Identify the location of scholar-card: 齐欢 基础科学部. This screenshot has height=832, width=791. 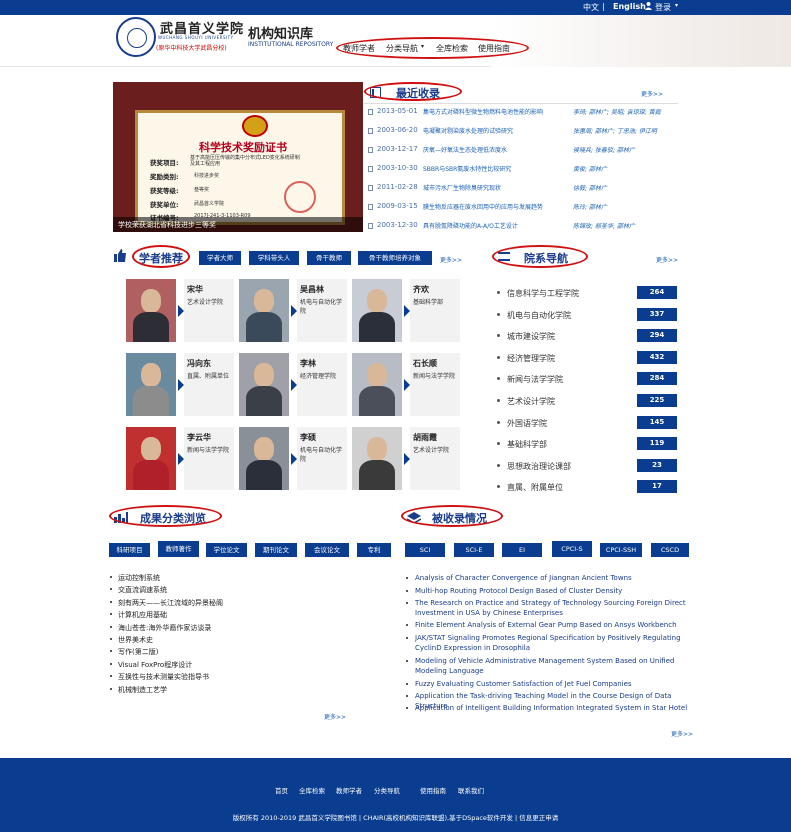
(406, 310).